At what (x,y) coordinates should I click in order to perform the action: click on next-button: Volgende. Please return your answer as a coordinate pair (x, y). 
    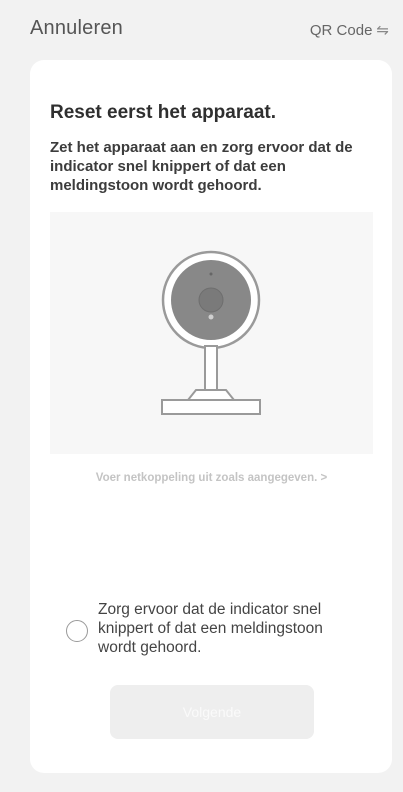
    Looking at the image, I should click on (212, 712).